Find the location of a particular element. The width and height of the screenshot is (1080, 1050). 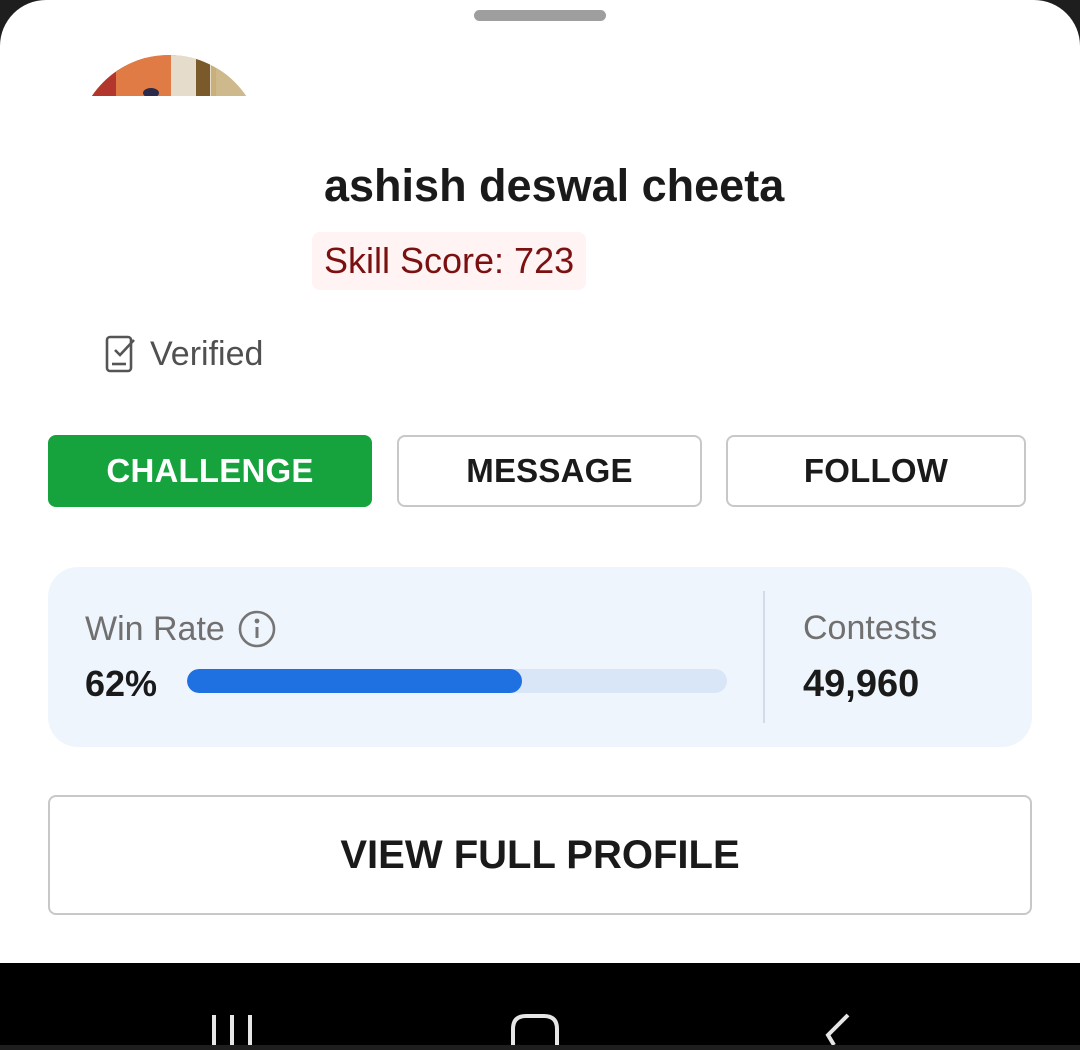

follow-button: FOLLOW is located at coordinates (876, 471).